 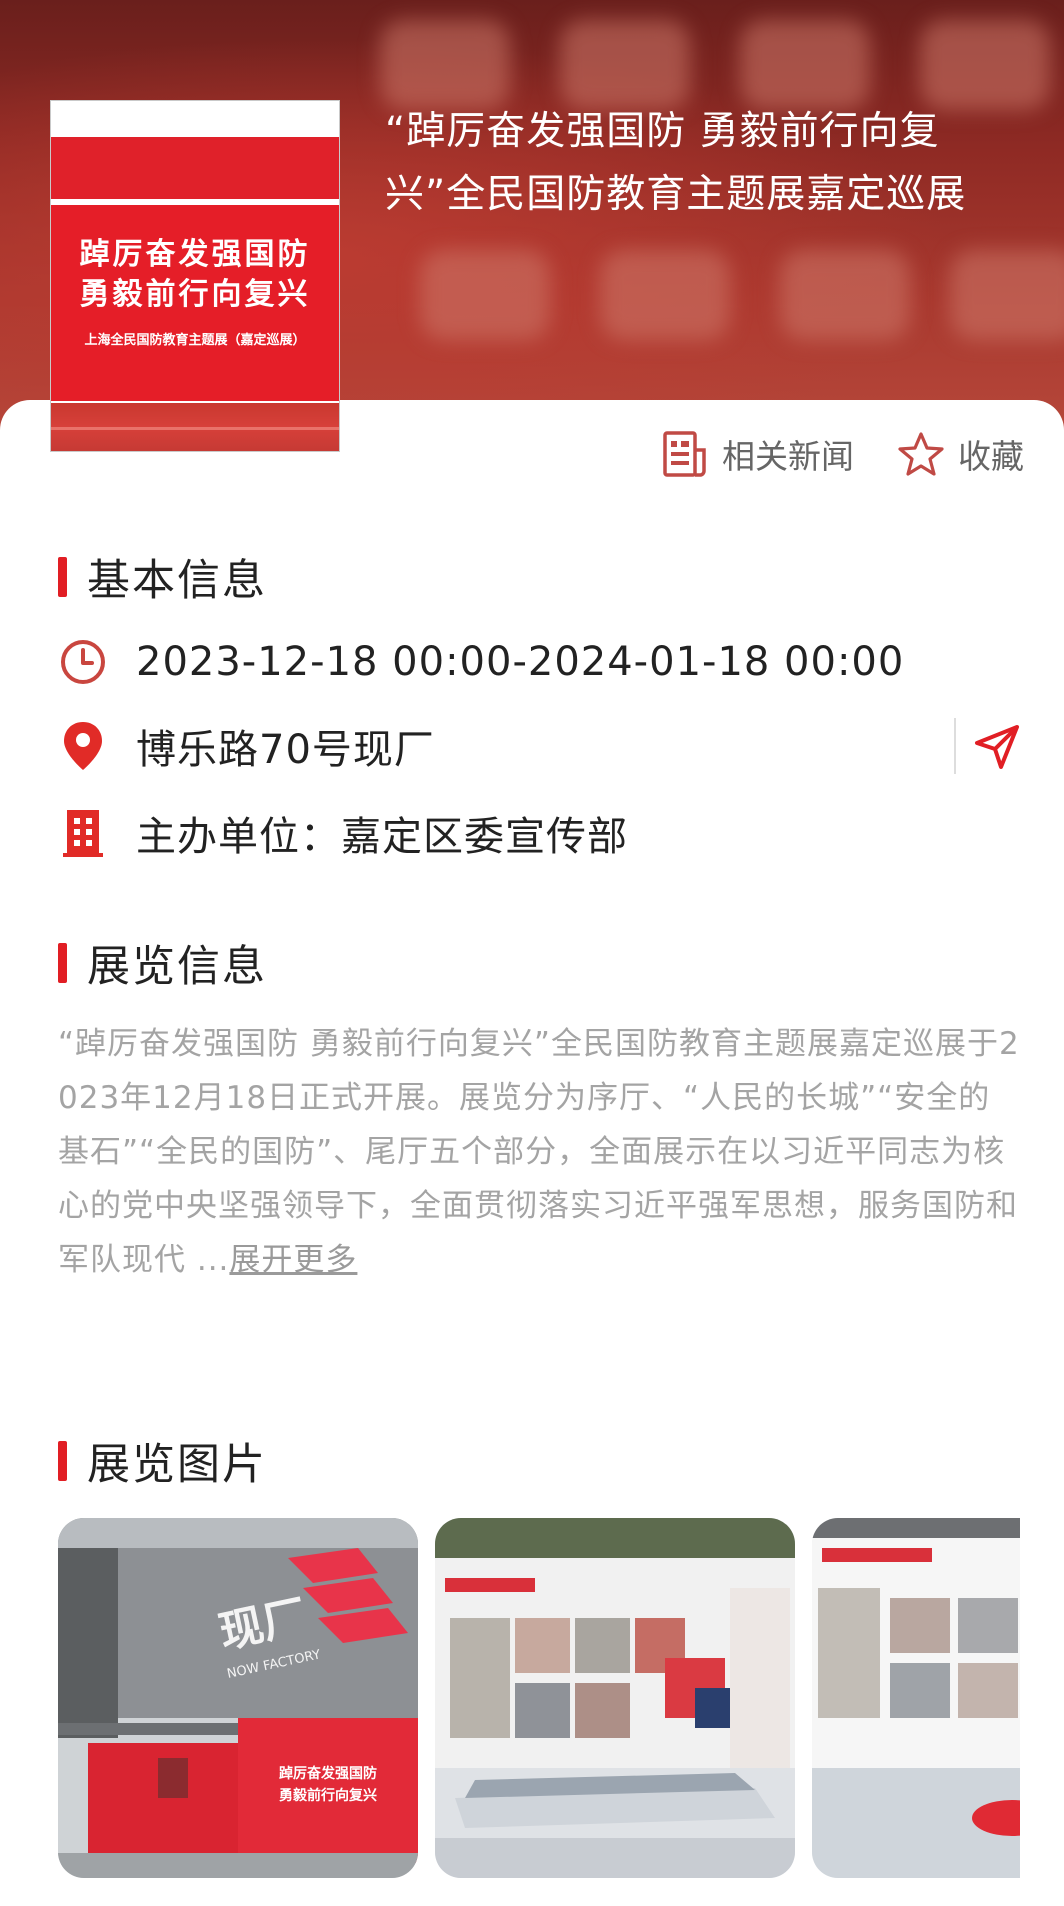 What do you see at coordinates (177, 581) in the screenshot?
I see `basic-info-title: 基本信息` at bounding box center [177, 581].